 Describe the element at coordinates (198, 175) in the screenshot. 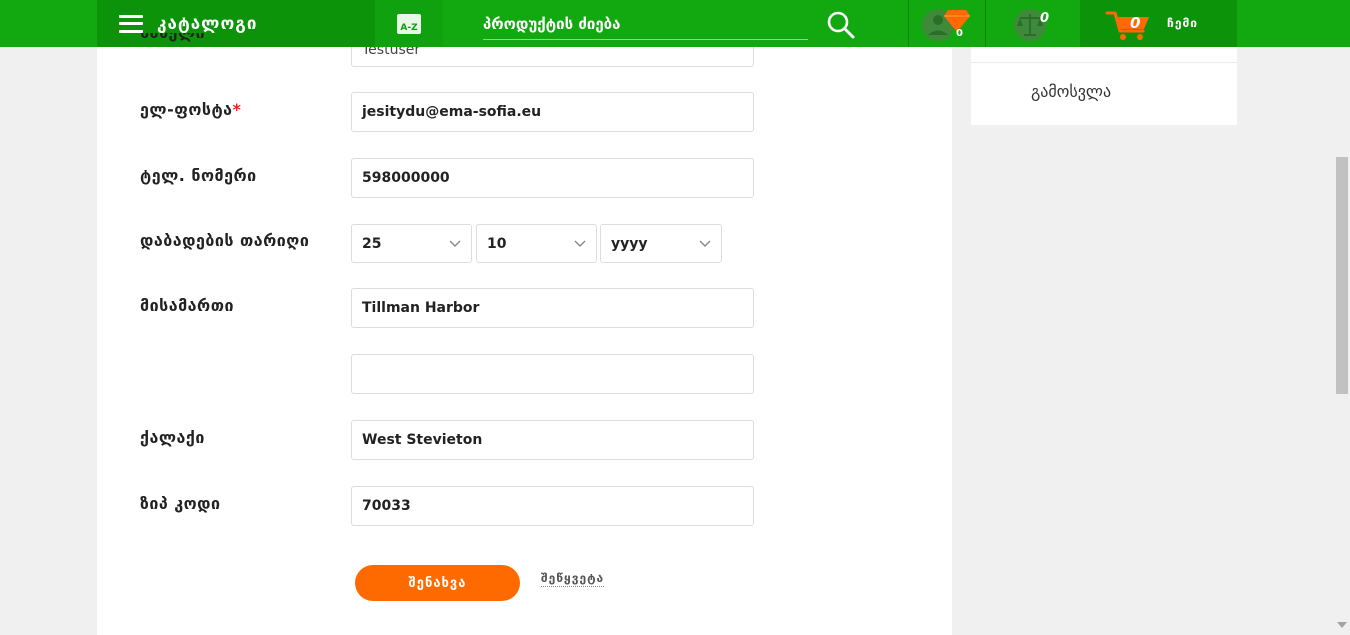

I see `phone-label: ტელ. ნომერი` at that location.